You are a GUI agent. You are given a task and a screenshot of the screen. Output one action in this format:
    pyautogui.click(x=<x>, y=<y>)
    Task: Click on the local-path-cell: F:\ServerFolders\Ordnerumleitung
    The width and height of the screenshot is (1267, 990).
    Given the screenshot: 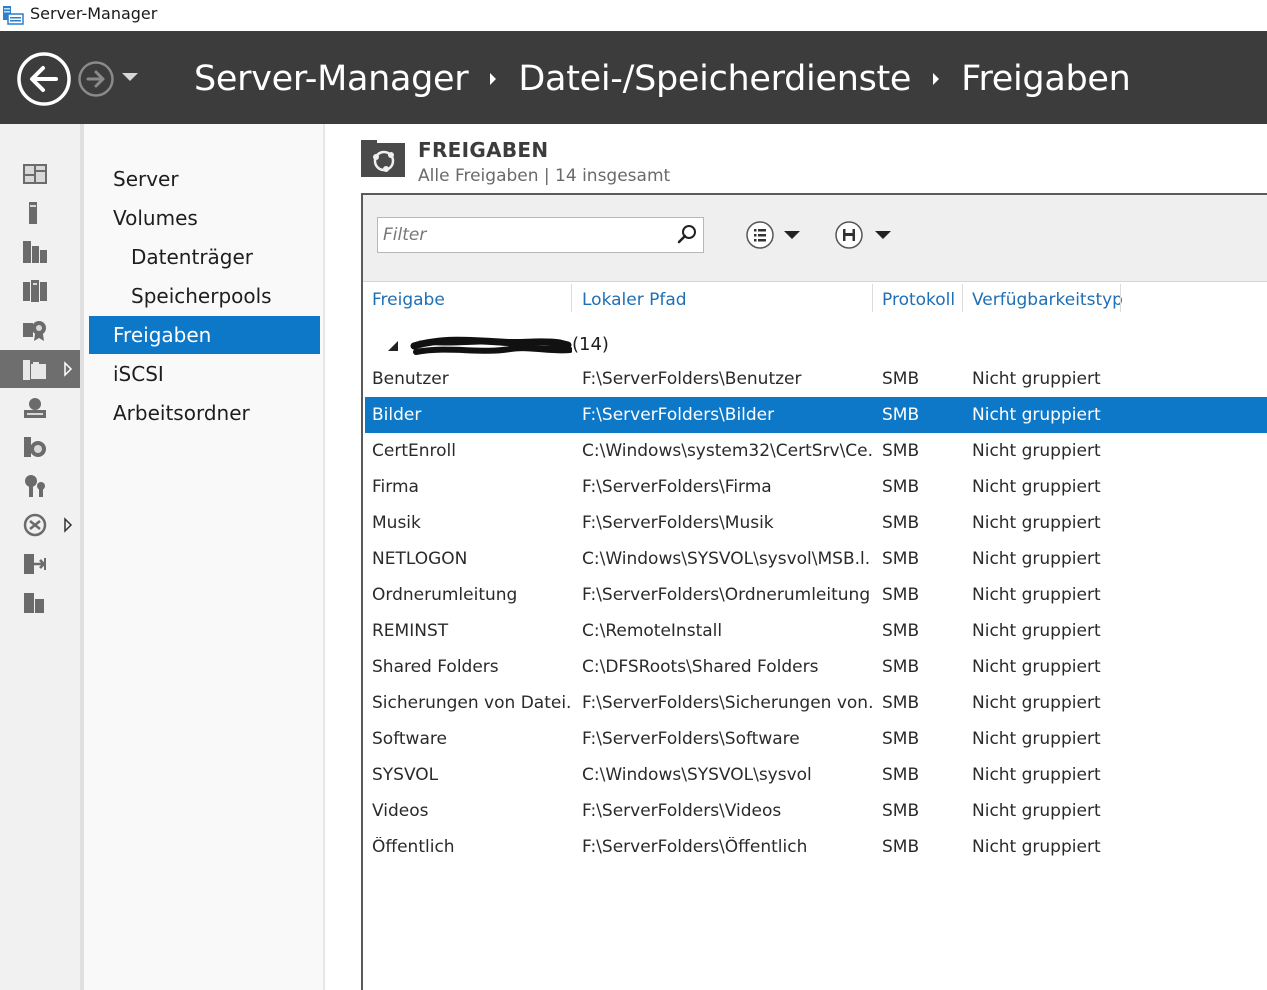 What is the action you would take?
    pyautogui.click(x=726, y=595)
    